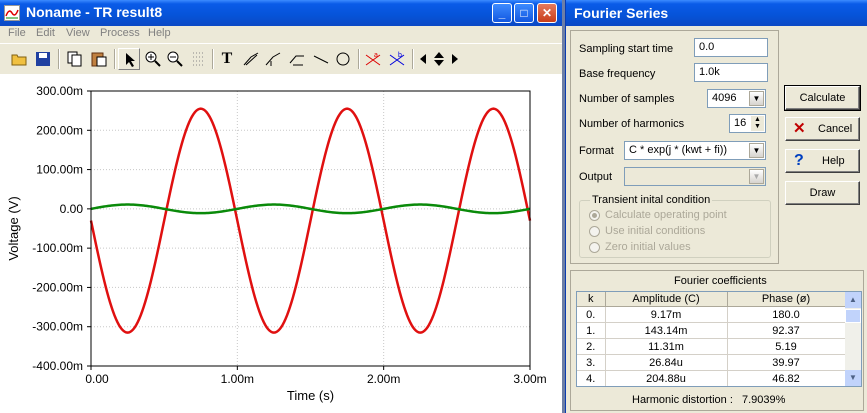 The image size is (867, 413). I want to click on cell-phase: 46.82, so click(786, 378).